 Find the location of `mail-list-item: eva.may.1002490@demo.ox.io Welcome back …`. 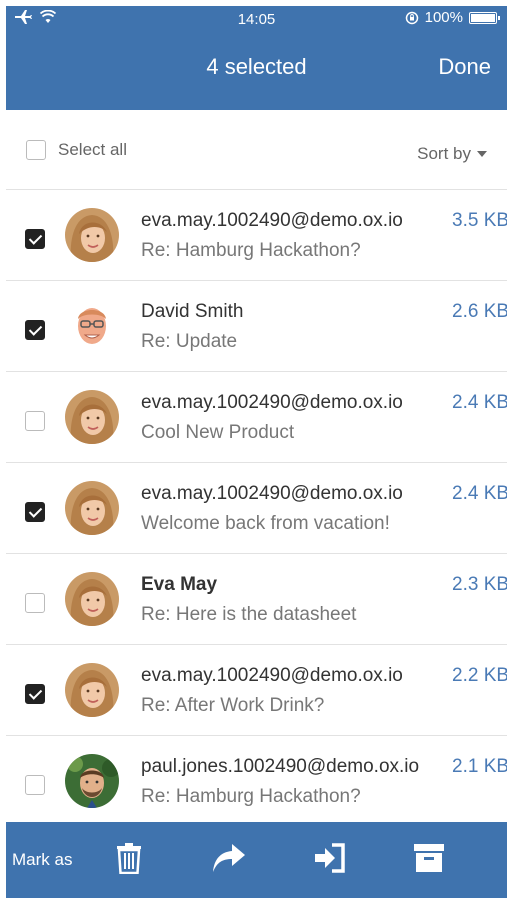

mail-list-item: eva.may.1002490@demo.ox.io Welcome back … is located at coordinates (256, 508).